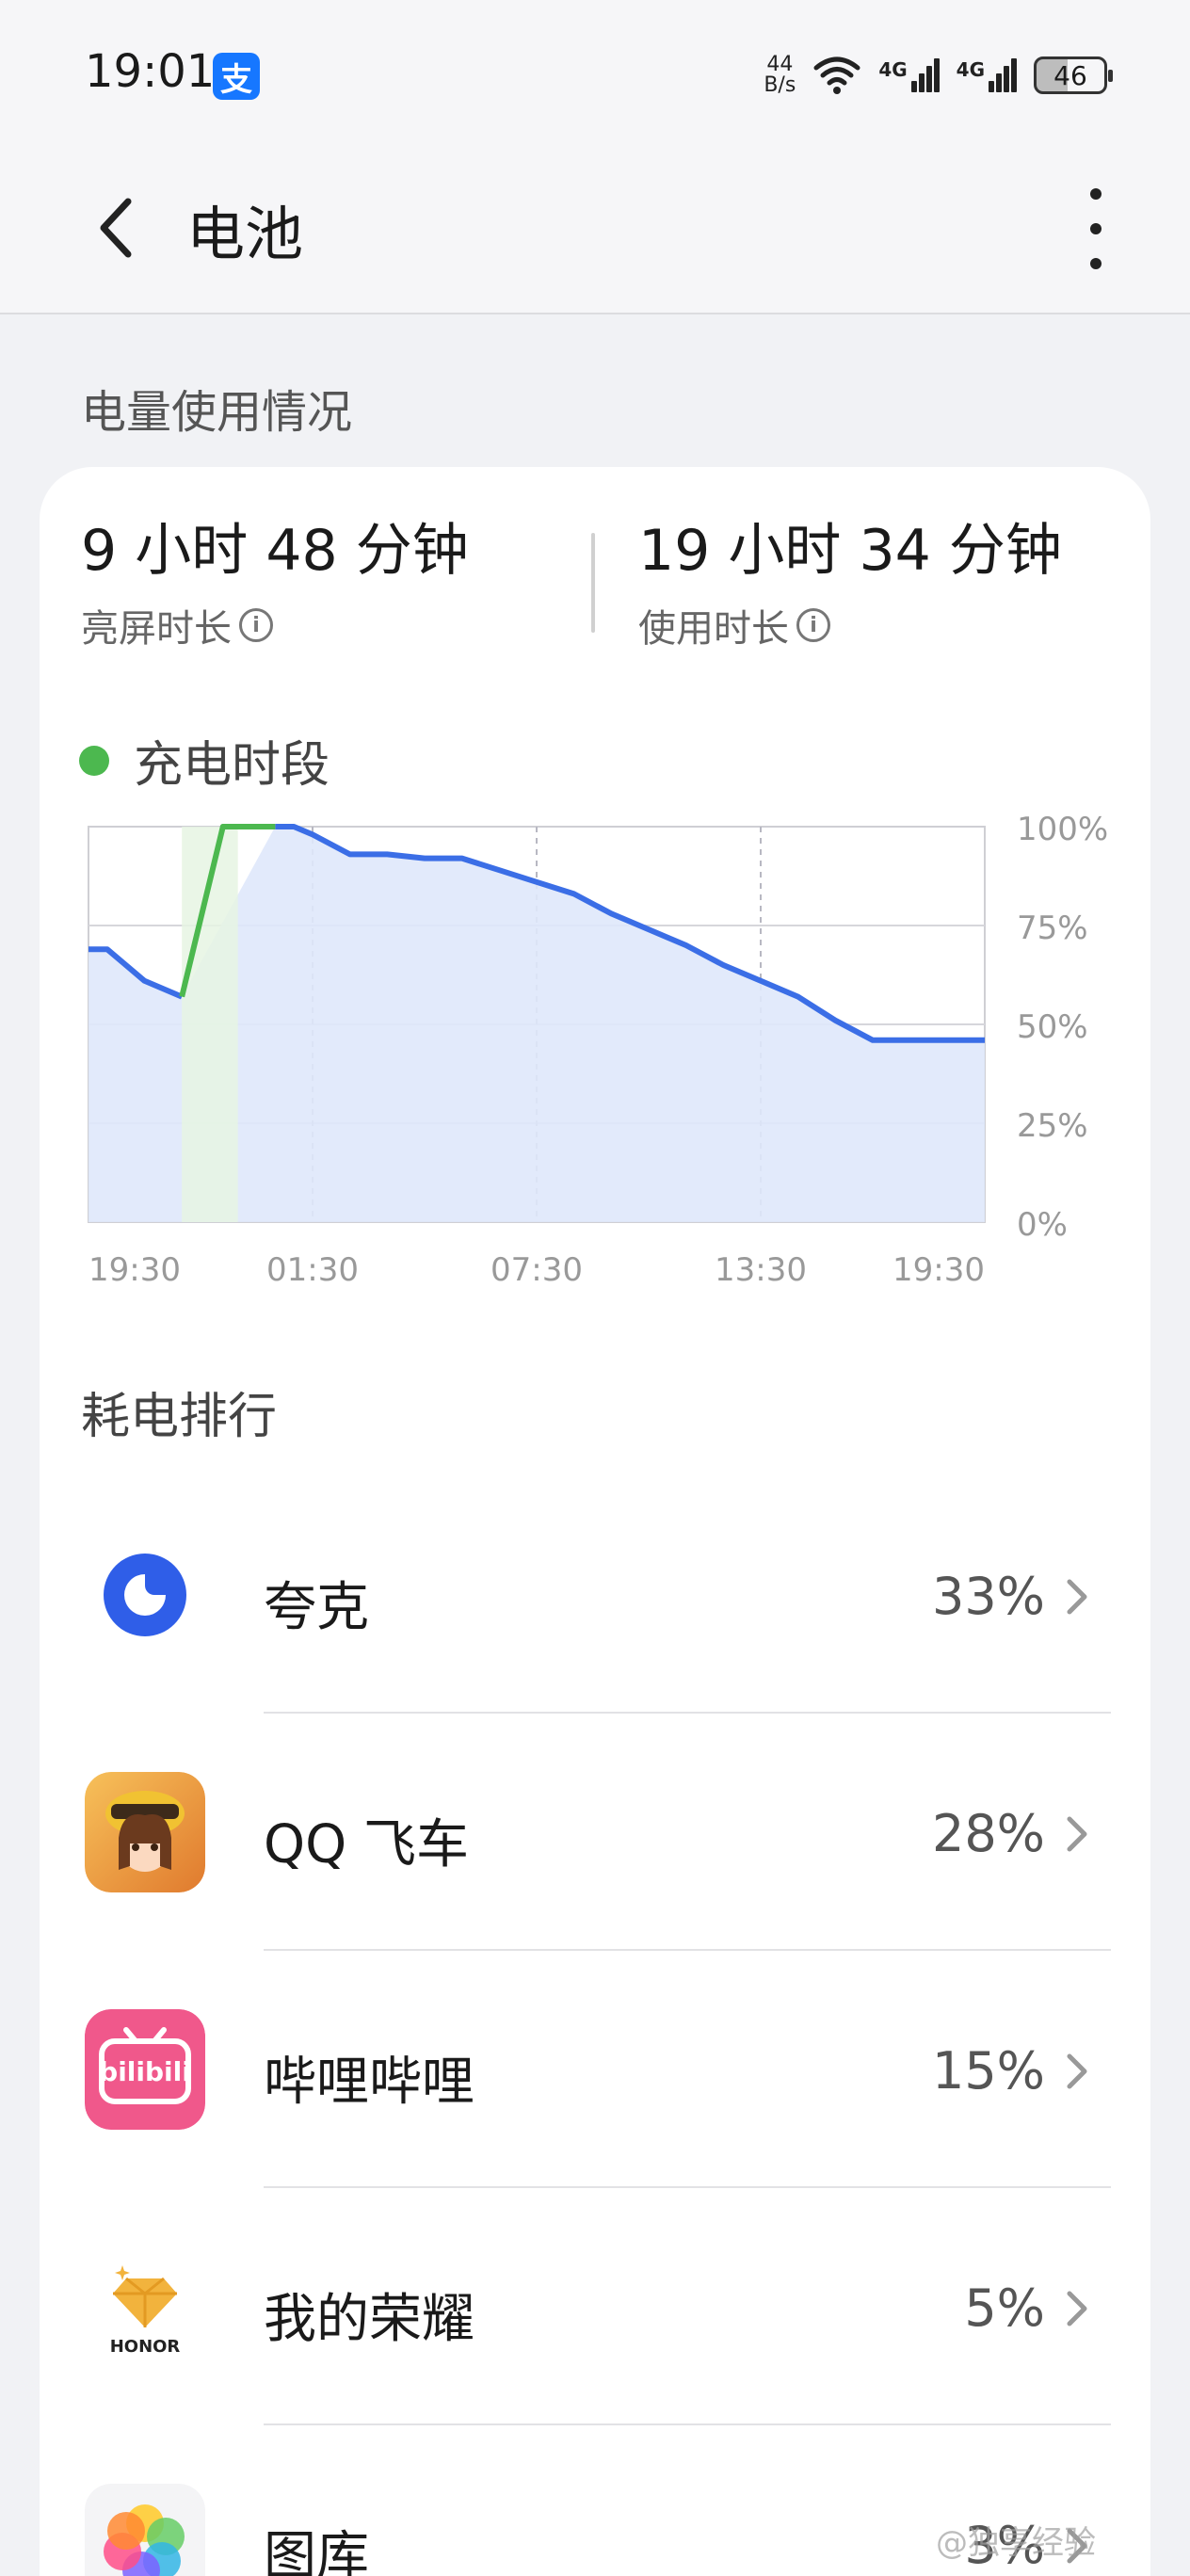  Describe the element at coordinates (713, 629) in the screenshot. I see `usage-label: 使用时长` at that location.